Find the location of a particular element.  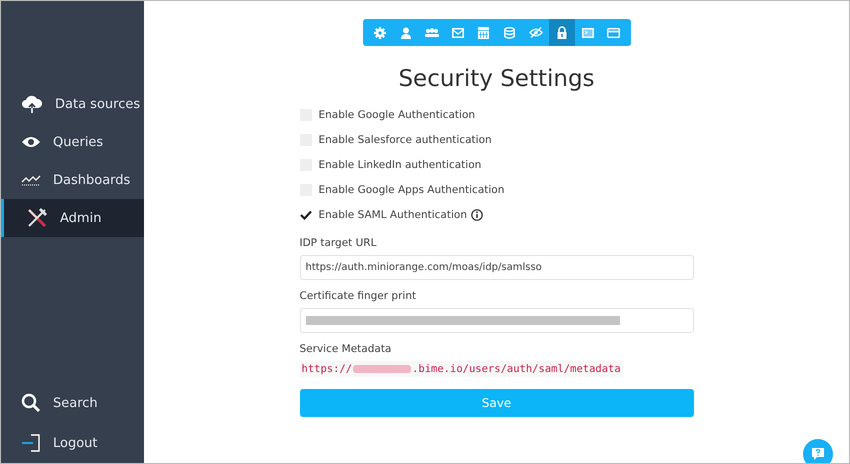

hammer-wrench-icon is located at coordinates (37, 218).